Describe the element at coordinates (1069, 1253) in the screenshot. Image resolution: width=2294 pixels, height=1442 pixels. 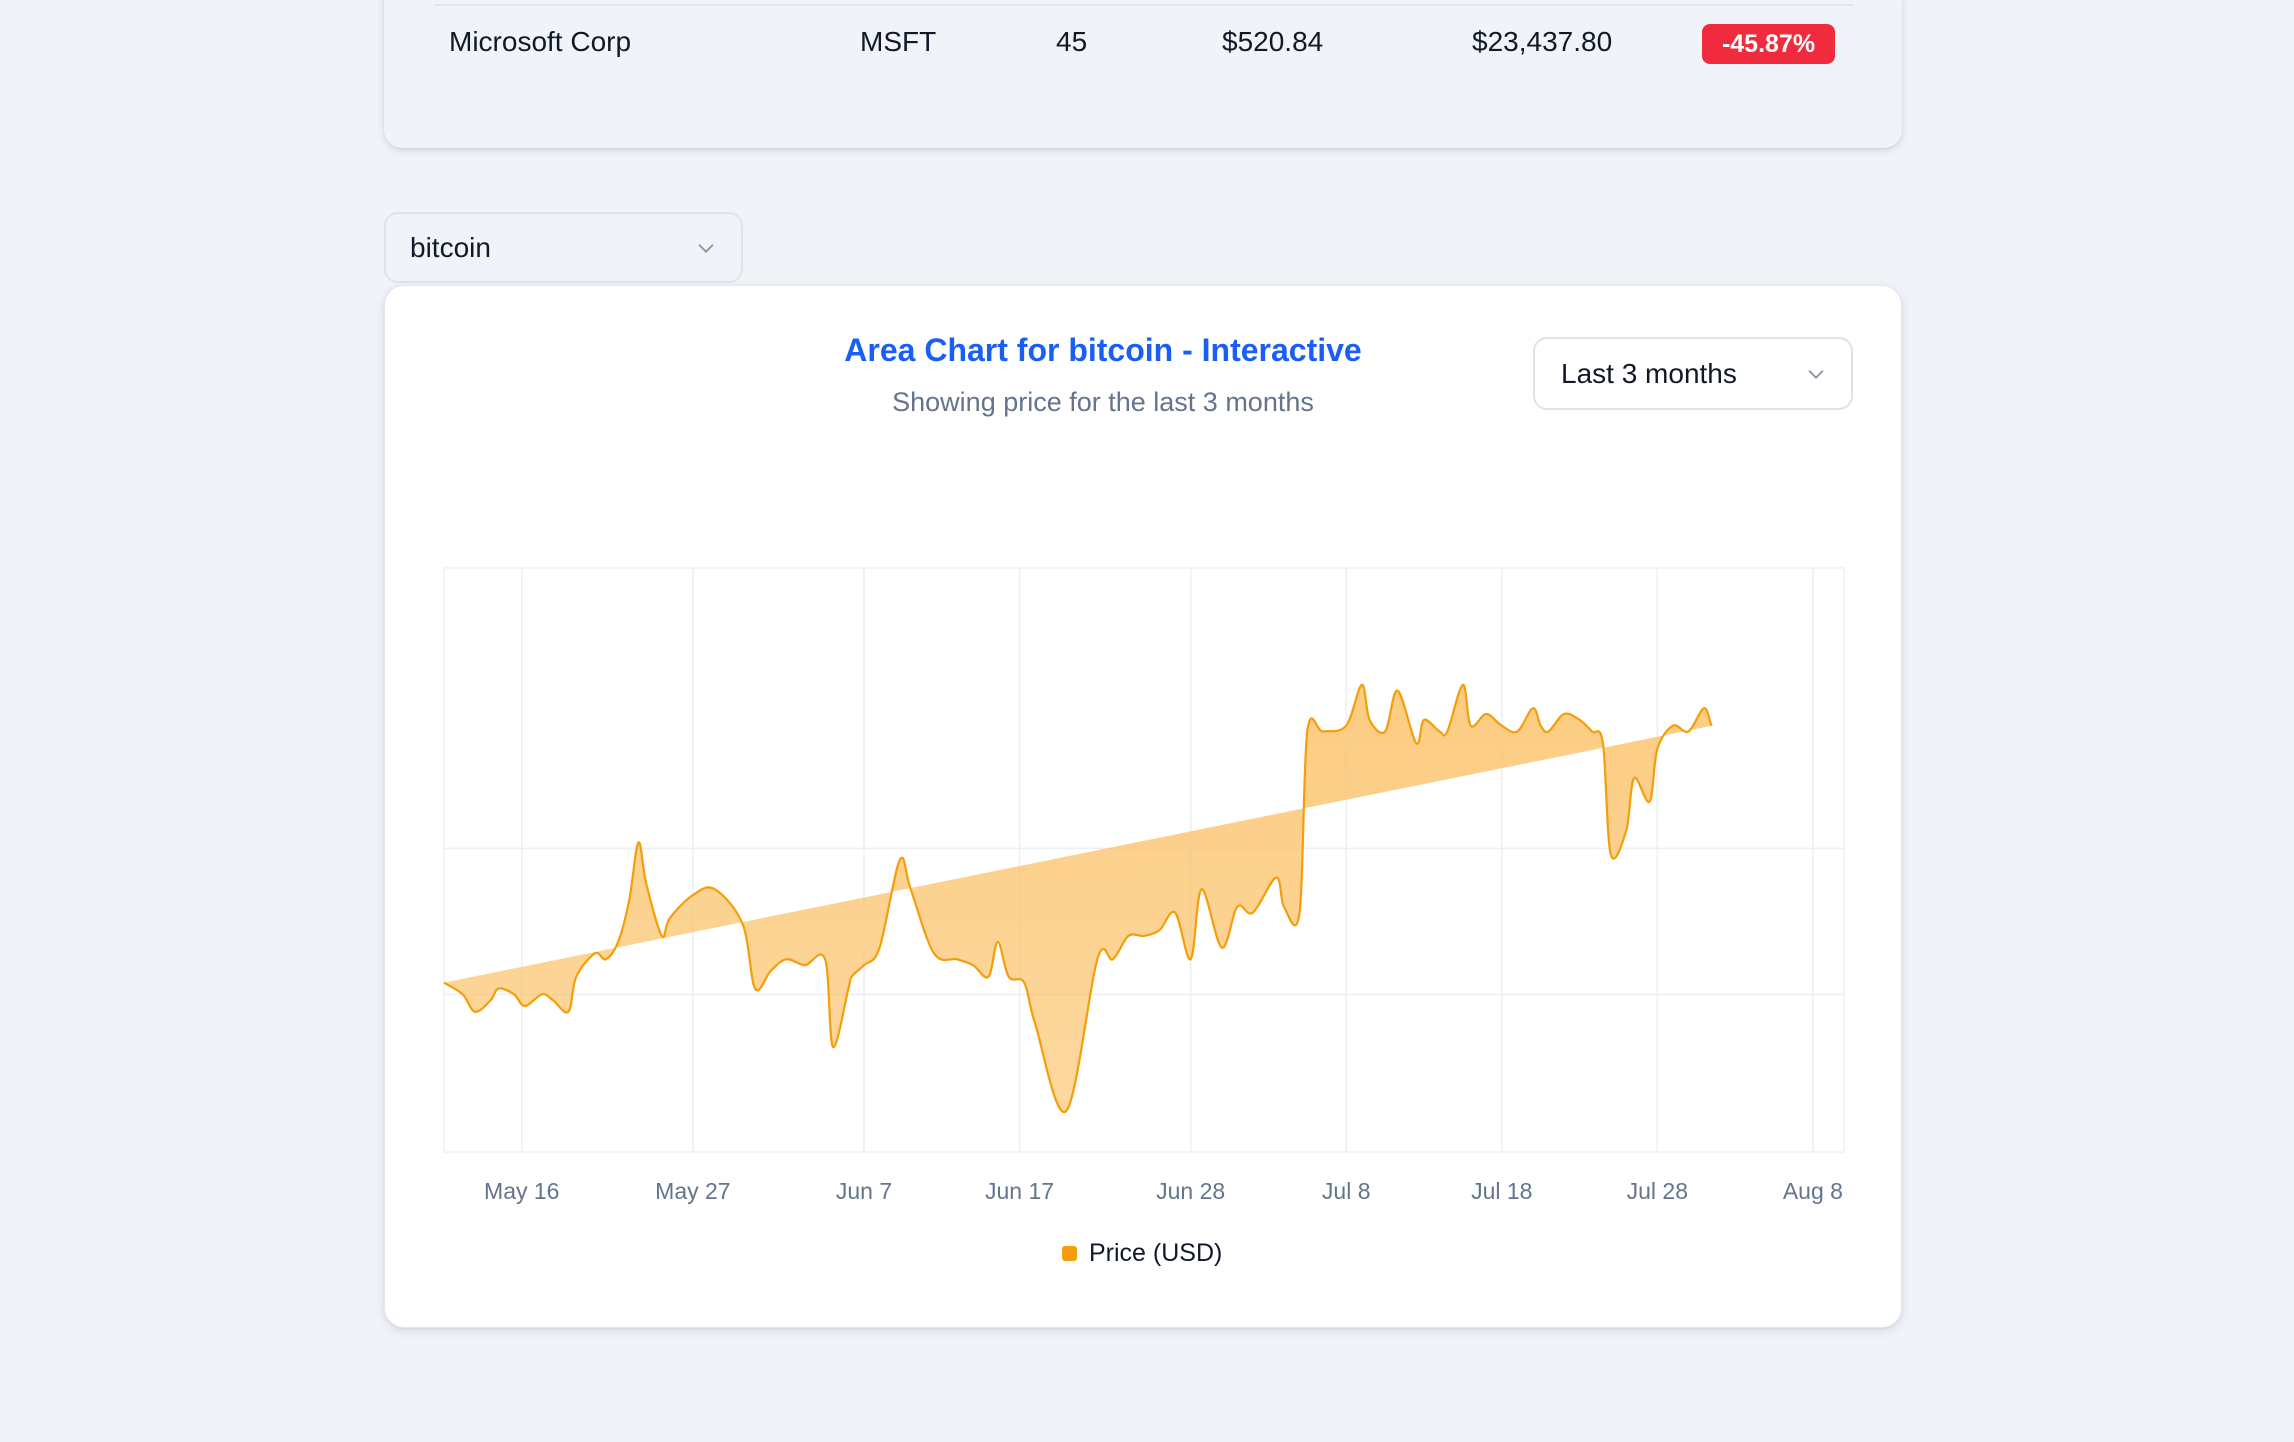
I see `legend-swatch` at that location.